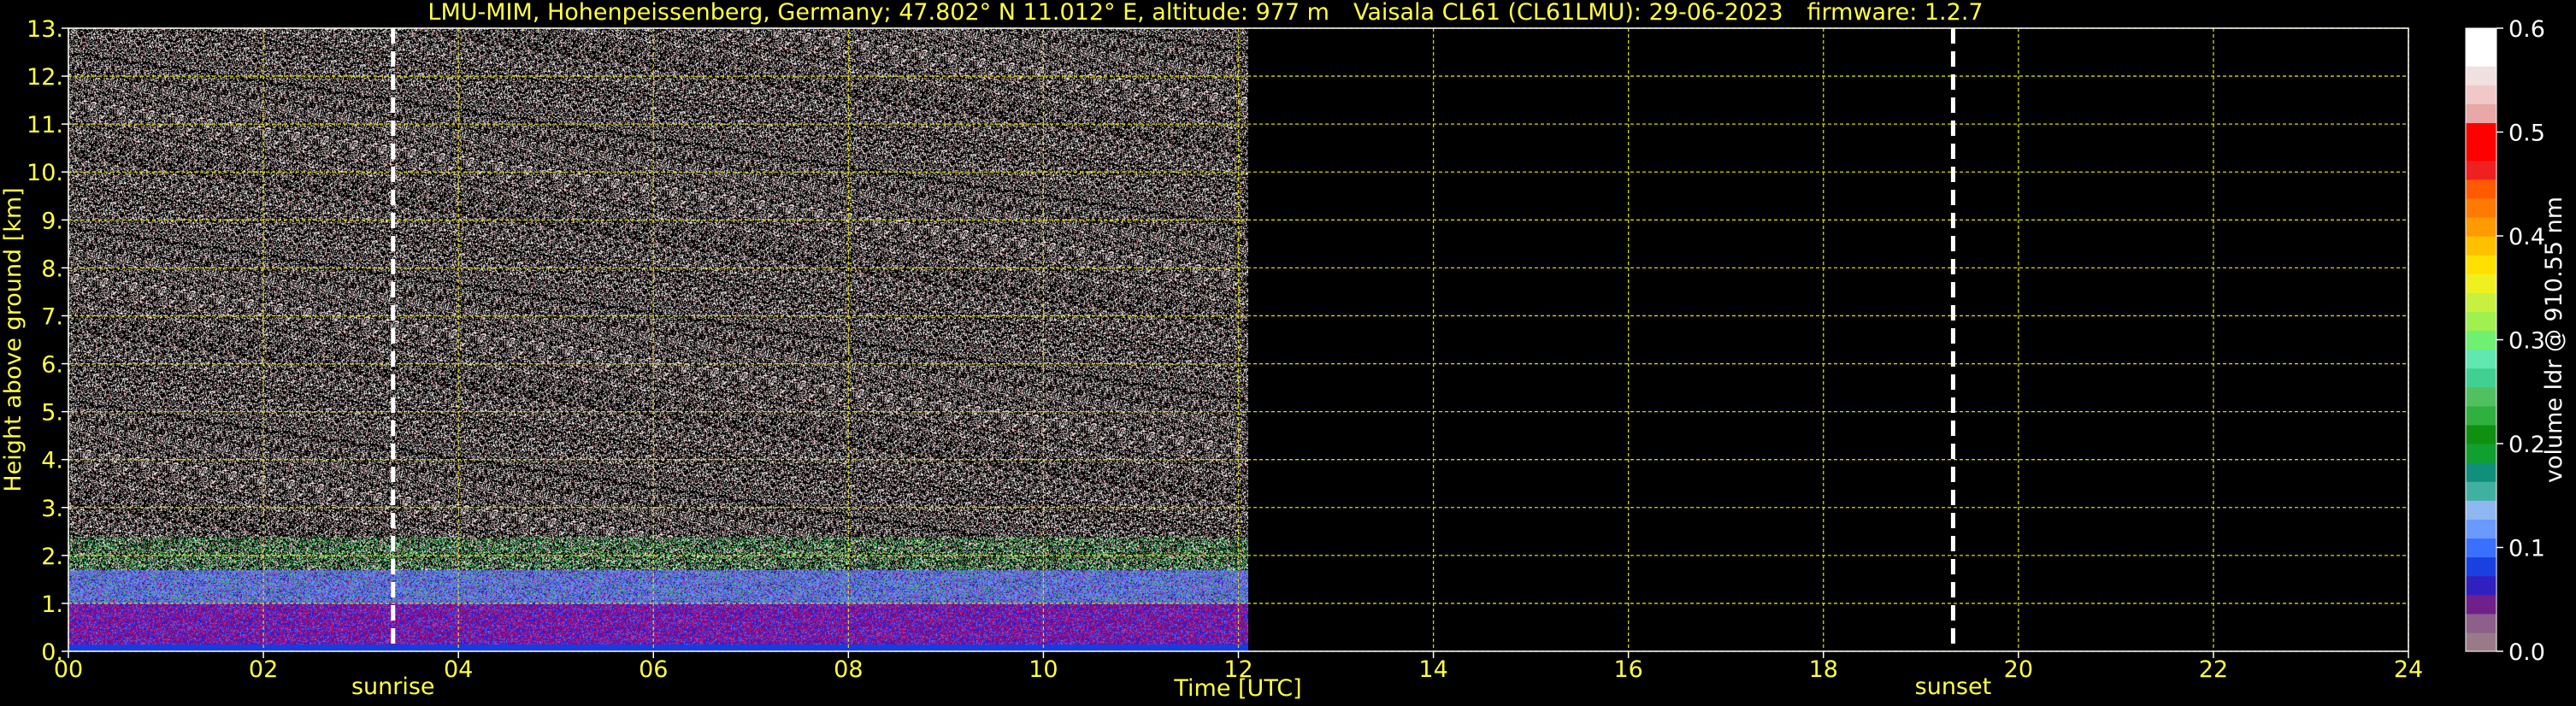 The height and width of the screenshot is (706, 2576). What do you see at coordinates (2526, 445) in the screenshot?
I see `colorbar-tick-label: 0.2` at bounding box center [2526, 445].